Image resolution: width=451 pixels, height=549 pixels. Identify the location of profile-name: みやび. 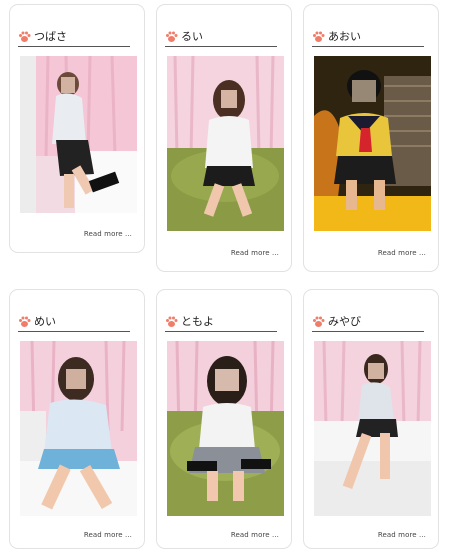
(344, 321).